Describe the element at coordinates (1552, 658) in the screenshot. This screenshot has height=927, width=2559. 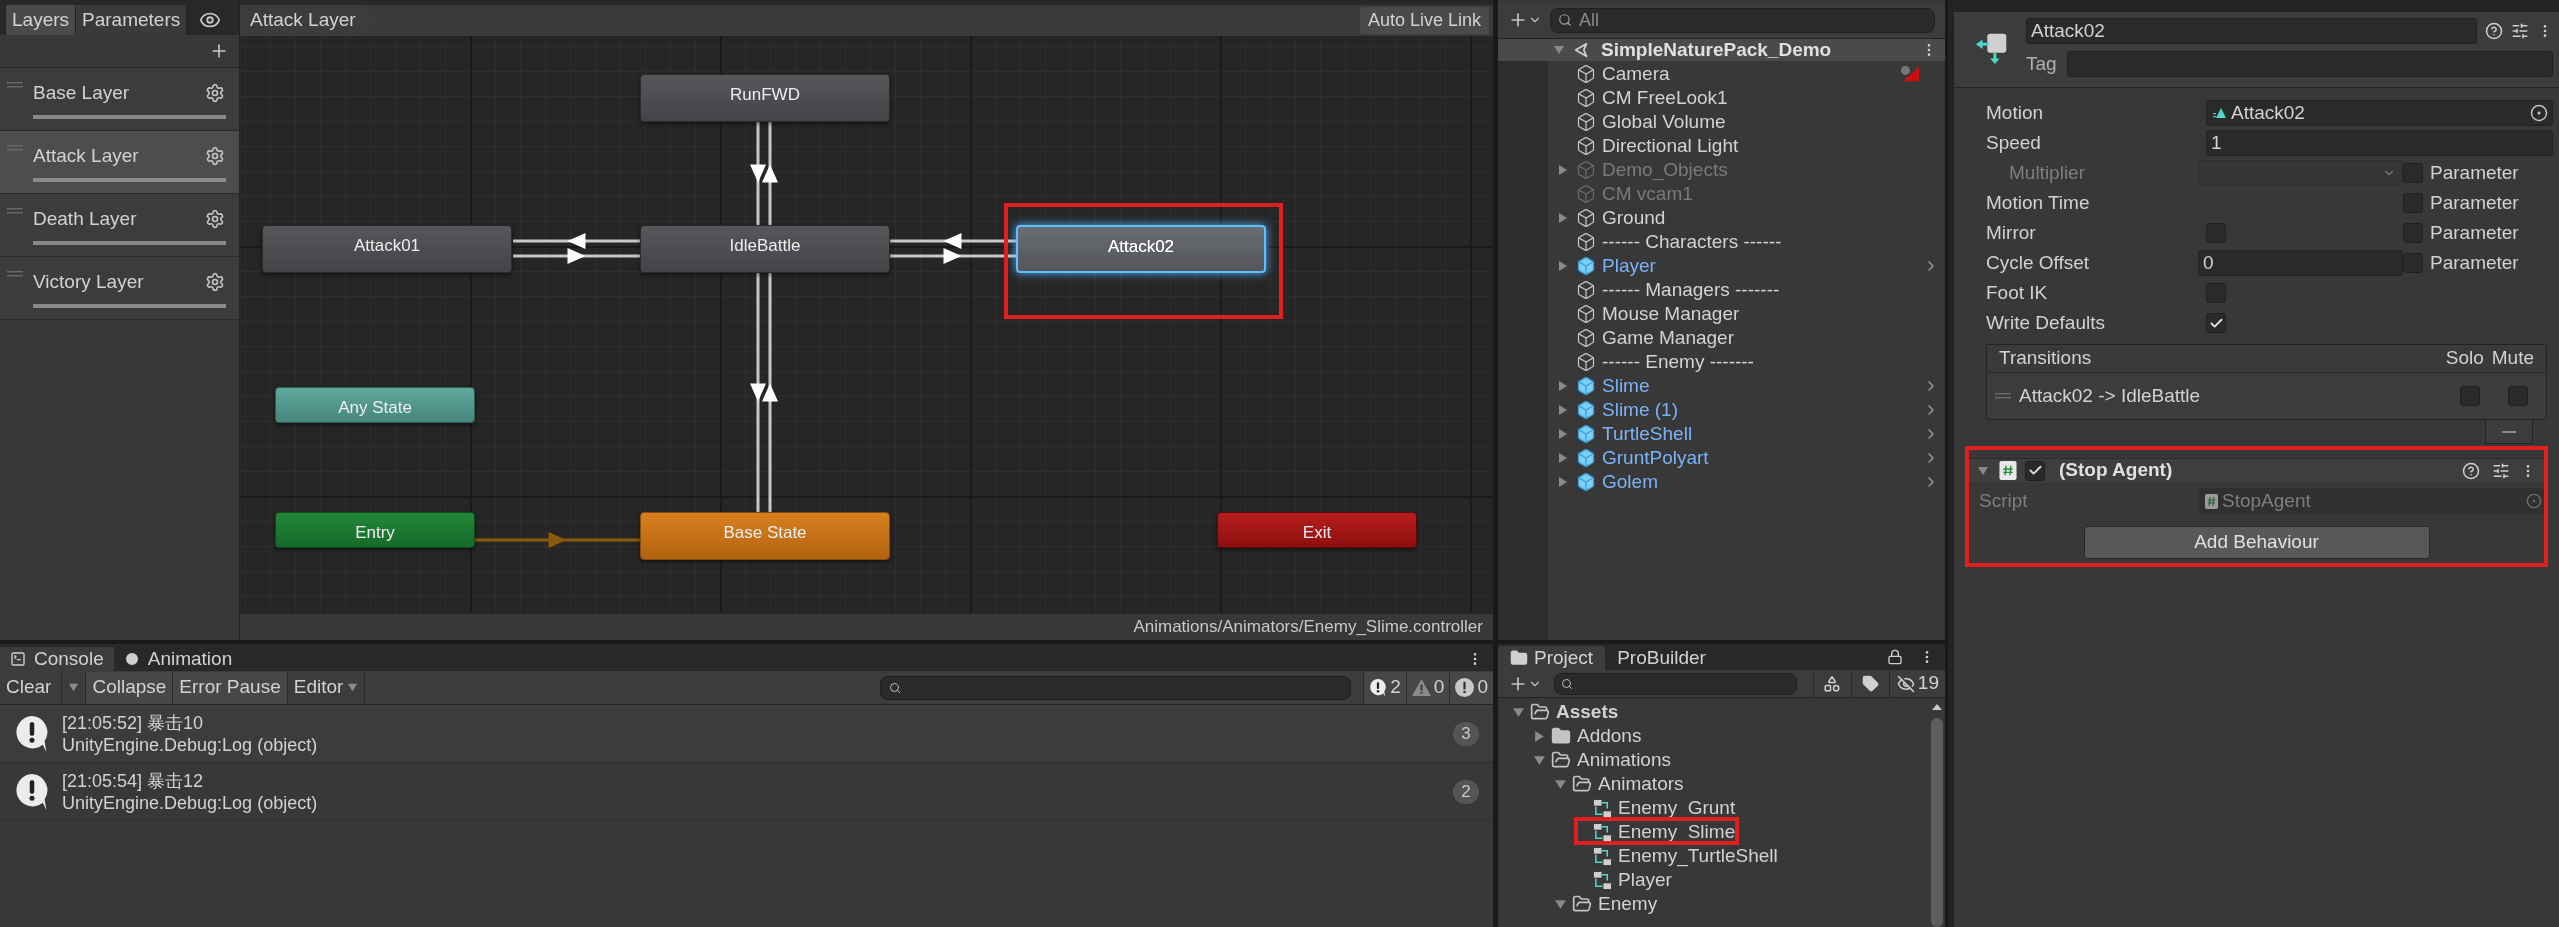
I see `panel-tab: Project` at that location.